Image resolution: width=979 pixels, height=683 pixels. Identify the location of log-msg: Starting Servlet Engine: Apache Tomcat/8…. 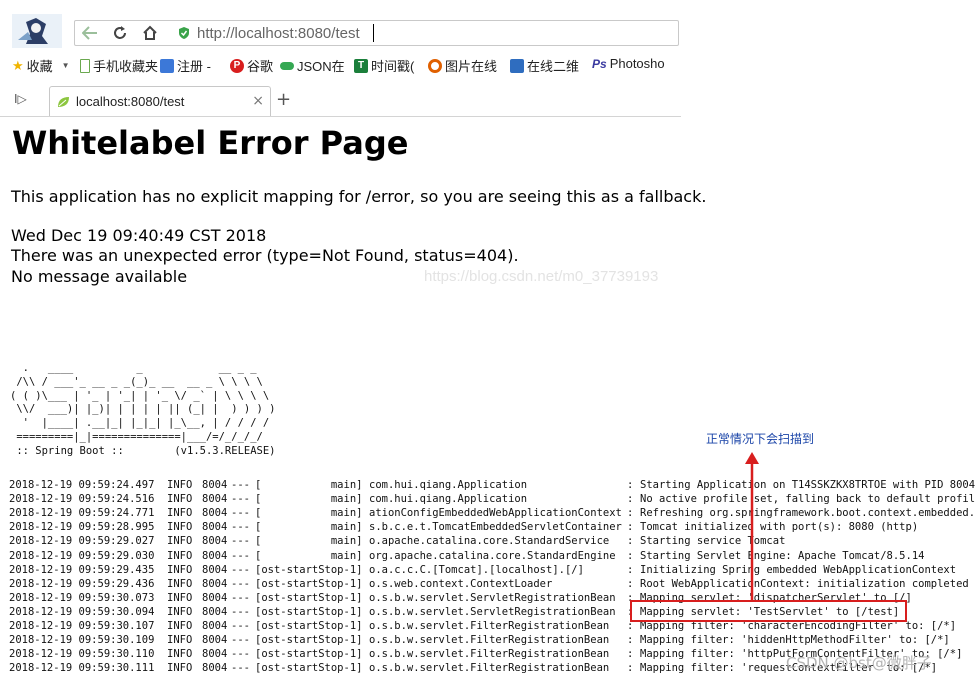
(782, 555).